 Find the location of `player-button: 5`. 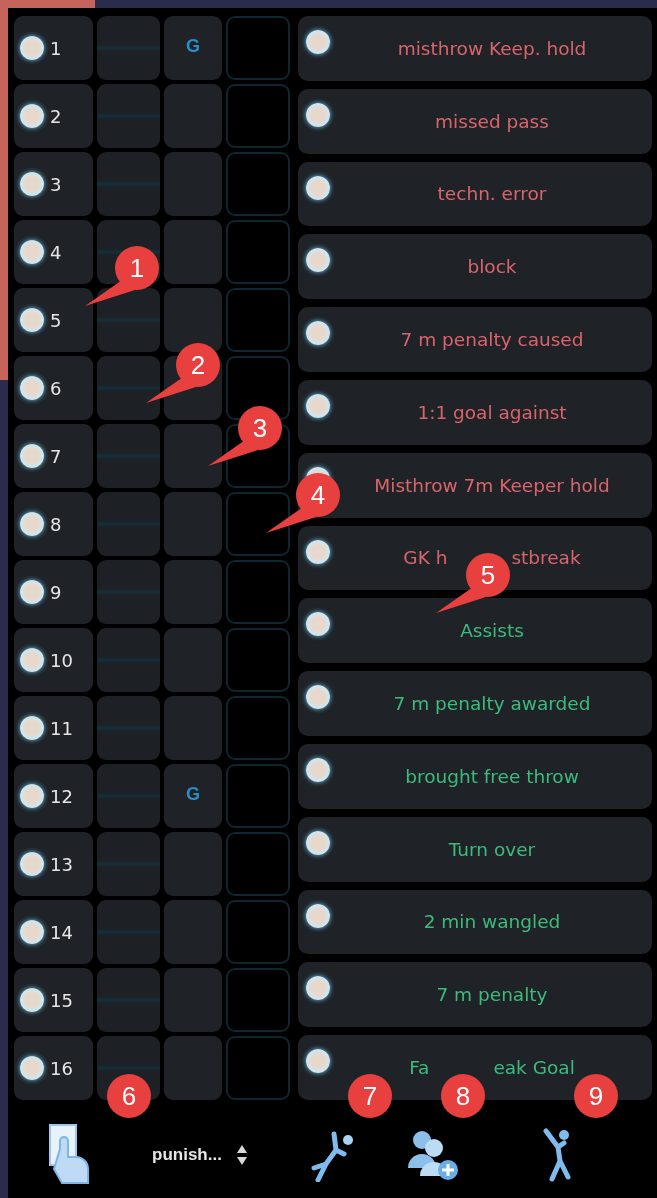

player-button: 5 is located at coordinates (53, 320).